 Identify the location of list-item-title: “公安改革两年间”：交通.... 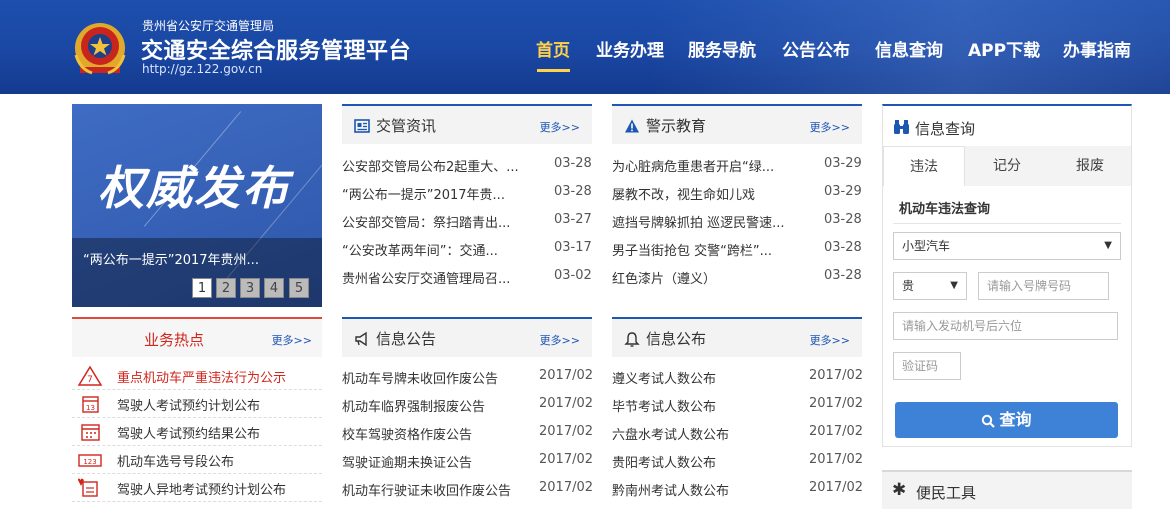
(442, 249).